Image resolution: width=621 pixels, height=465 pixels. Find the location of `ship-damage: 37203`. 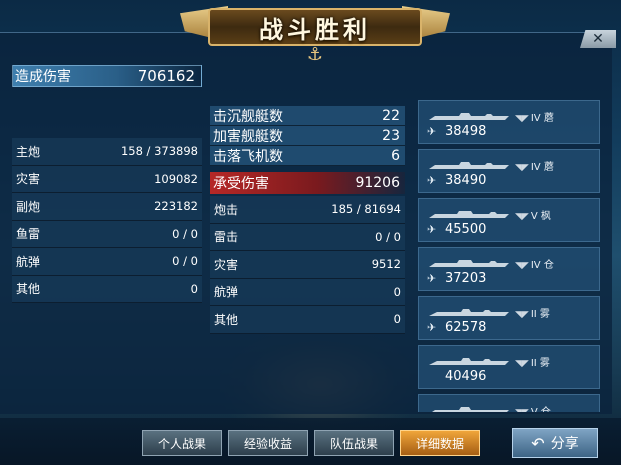

ship-damage: 37203 is located at coordinates (466, 278).